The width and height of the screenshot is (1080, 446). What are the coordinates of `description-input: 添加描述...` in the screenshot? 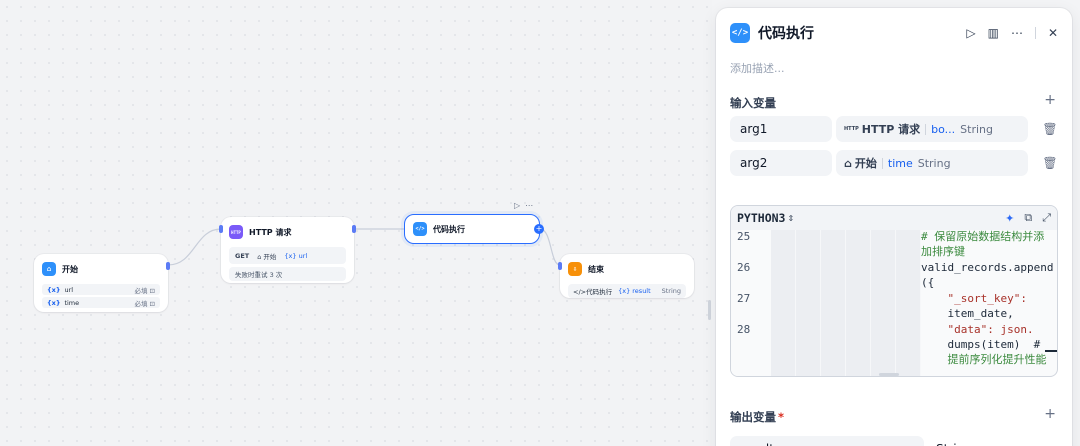 It's located at (757, 68).